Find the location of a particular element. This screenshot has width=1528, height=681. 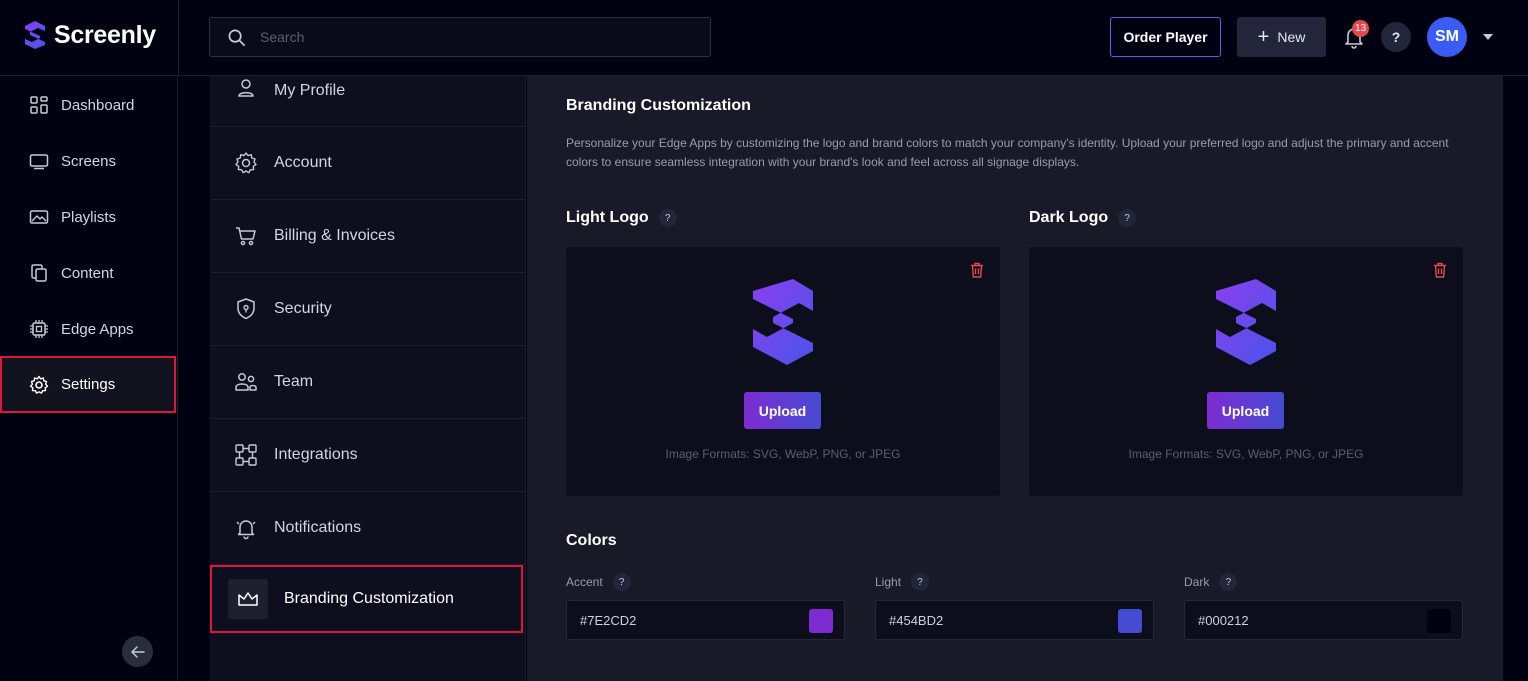

sidebar-item-playlists: Playlists is located at coordinates (88, 217).